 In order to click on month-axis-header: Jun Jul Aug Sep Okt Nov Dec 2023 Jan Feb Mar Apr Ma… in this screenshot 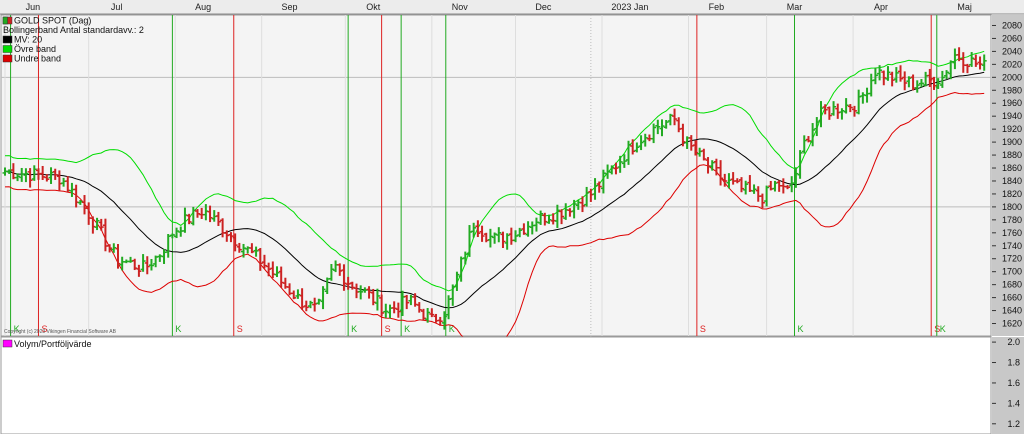, I will do `click(512, 7)`.